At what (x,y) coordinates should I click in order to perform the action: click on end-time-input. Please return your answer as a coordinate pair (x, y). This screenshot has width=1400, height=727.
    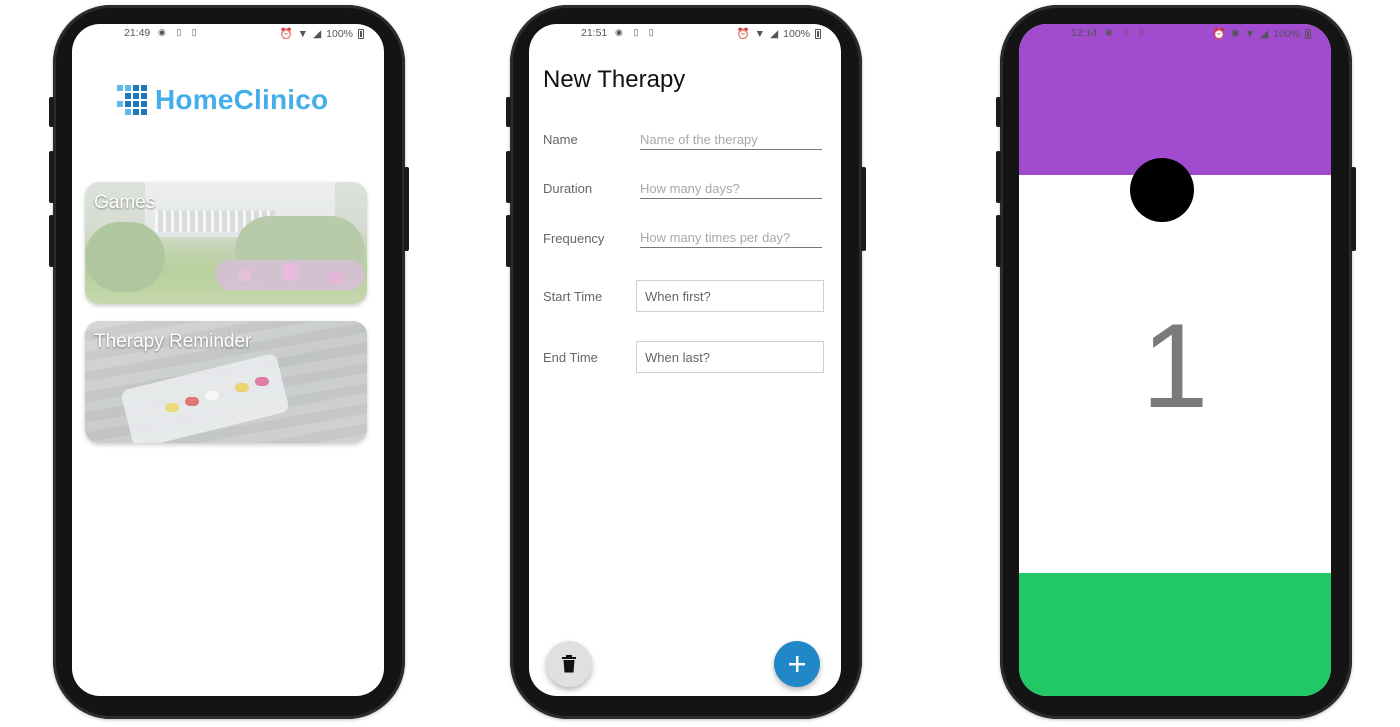
    Looking at the image, I should click on (730, 357).